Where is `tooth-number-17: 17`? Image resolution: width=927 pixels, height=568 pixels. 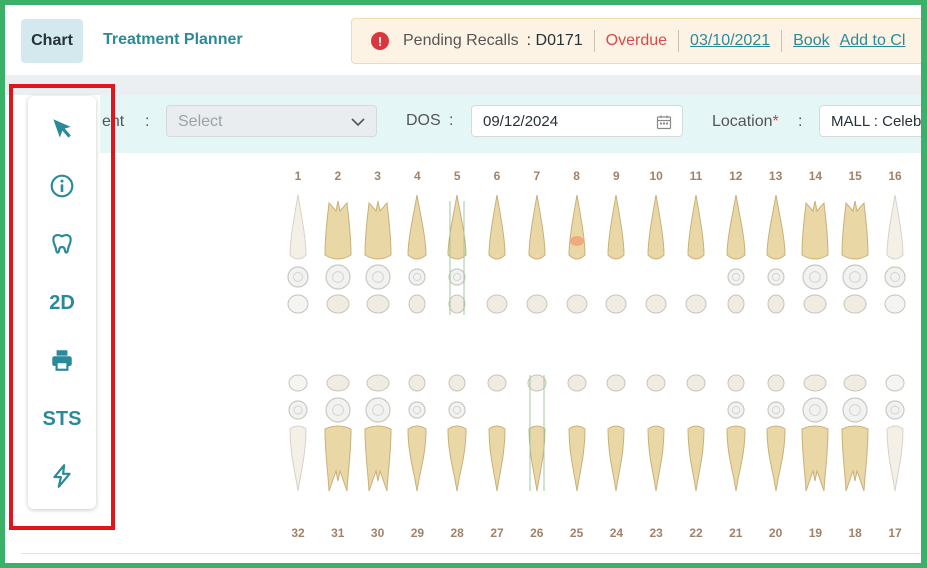
tooth-number-17: 17 is located at coordinates (895, 533).